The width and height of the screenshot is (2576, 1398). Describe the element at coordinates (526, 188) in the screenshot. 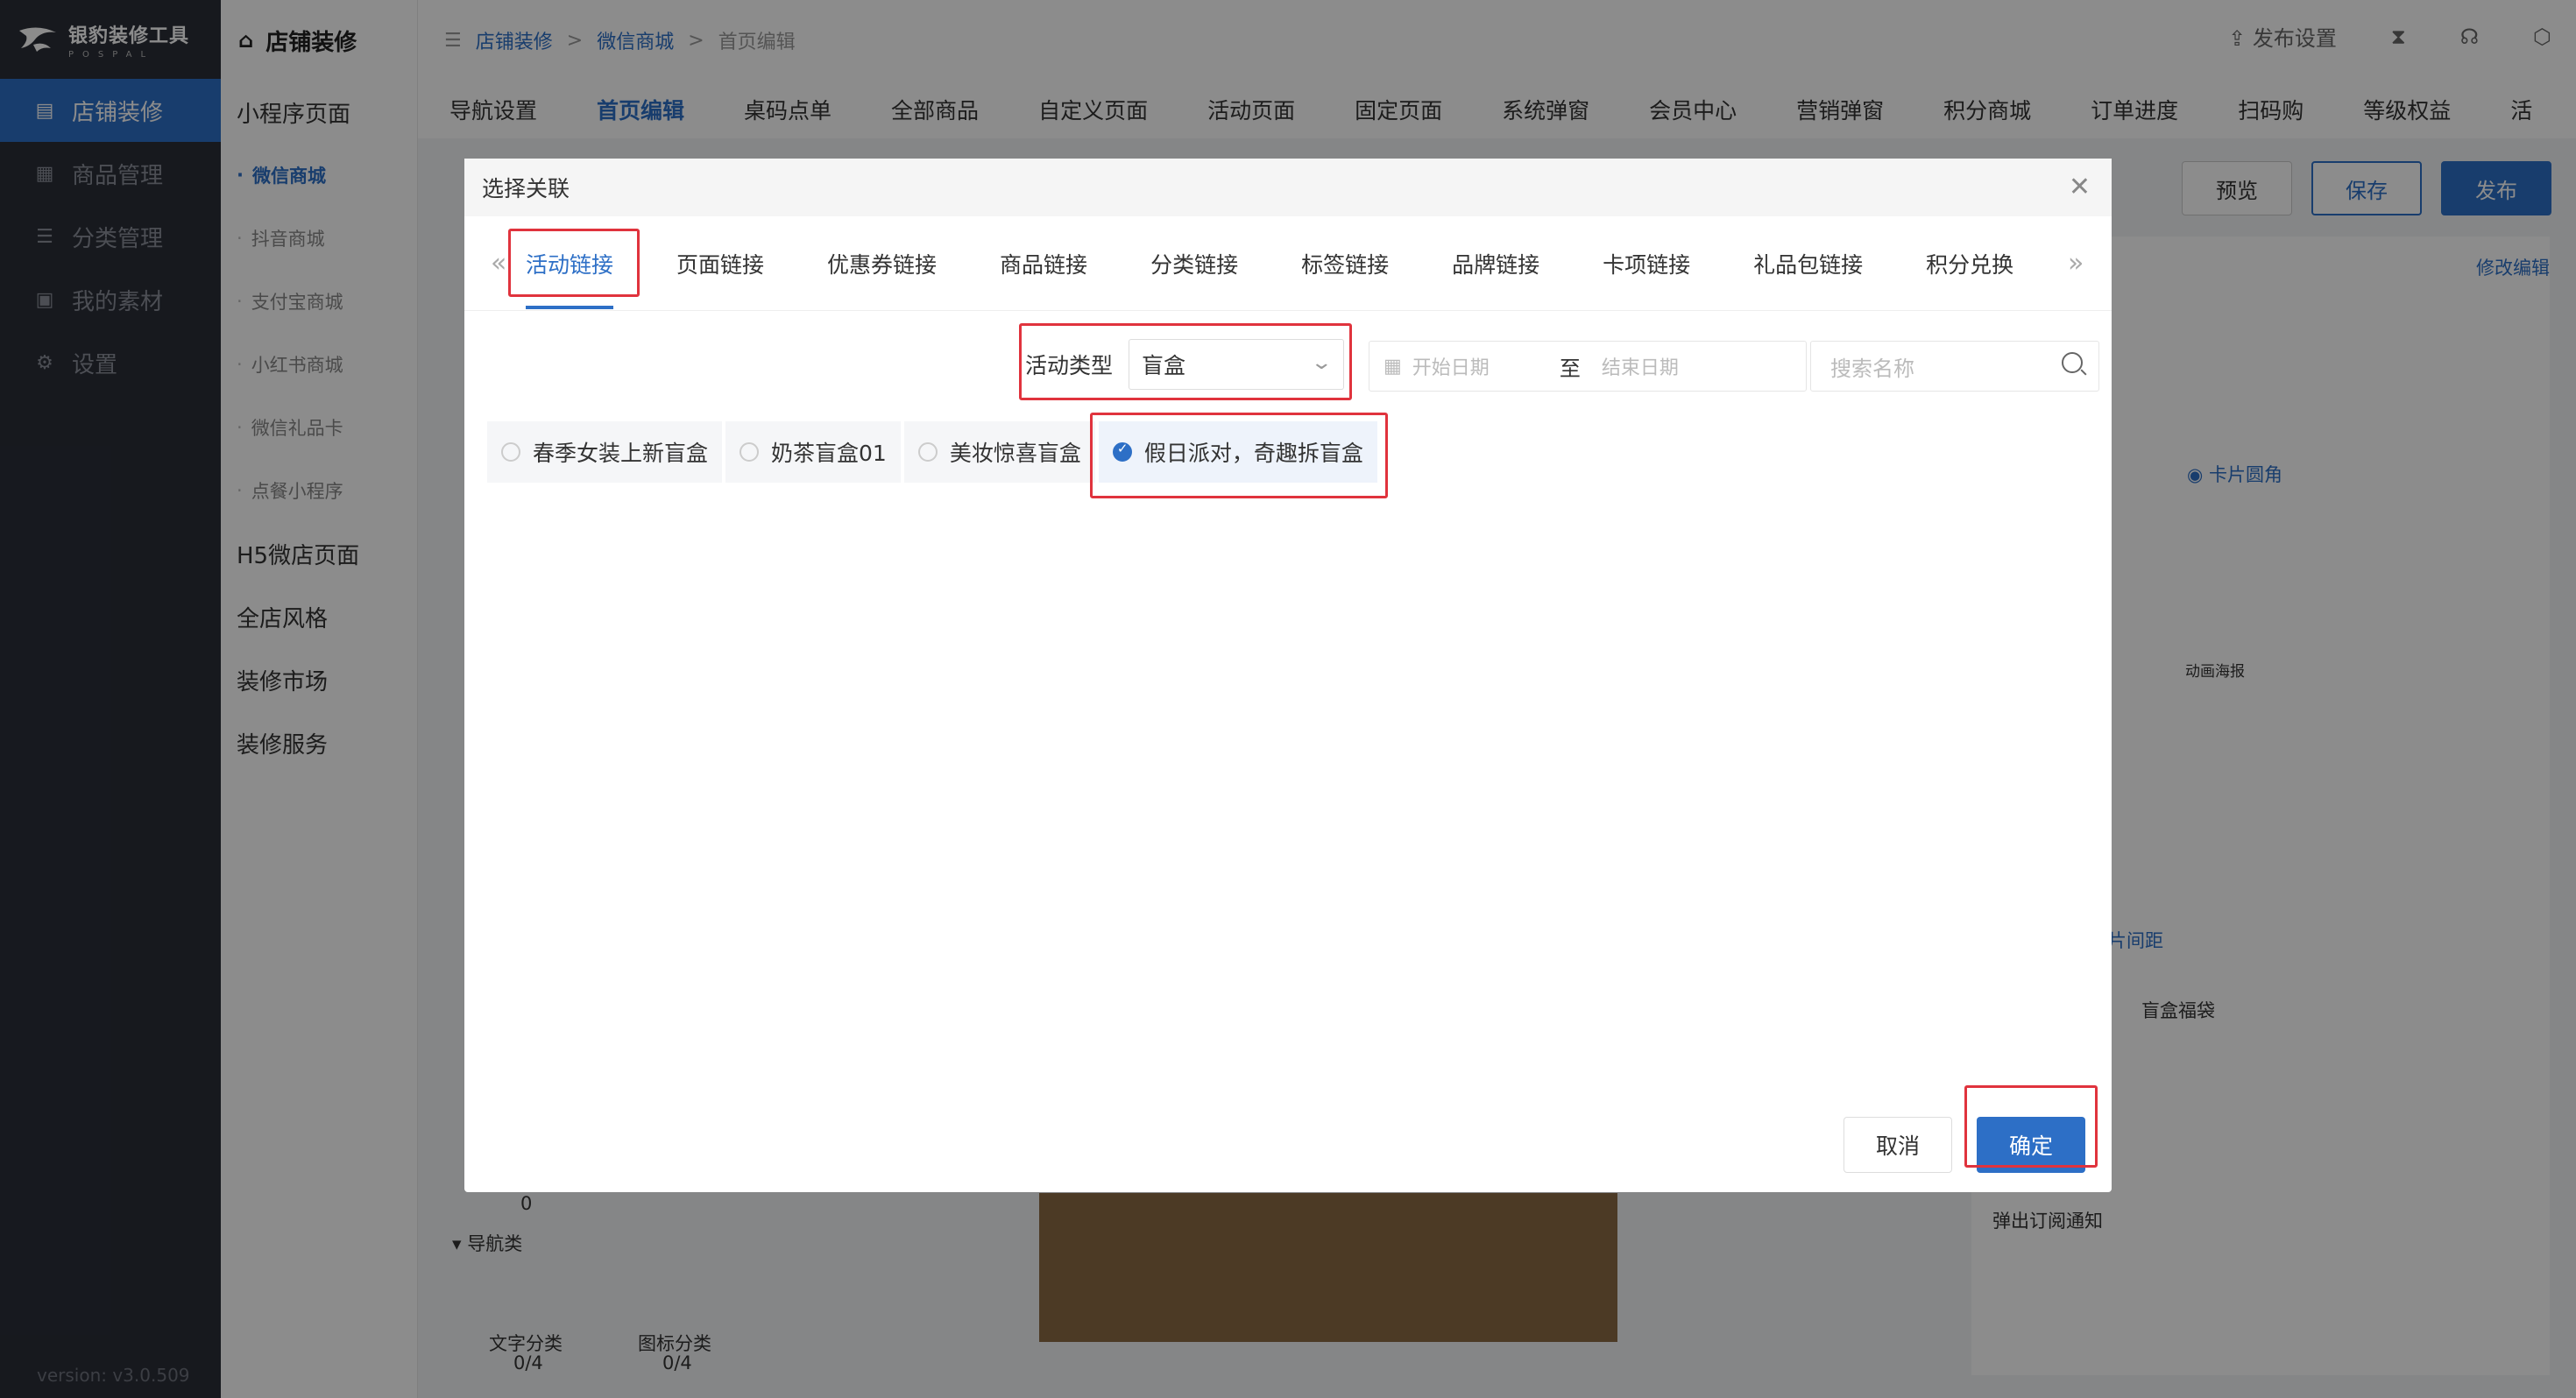

I see `dialog-title: 选择关联` at that location.